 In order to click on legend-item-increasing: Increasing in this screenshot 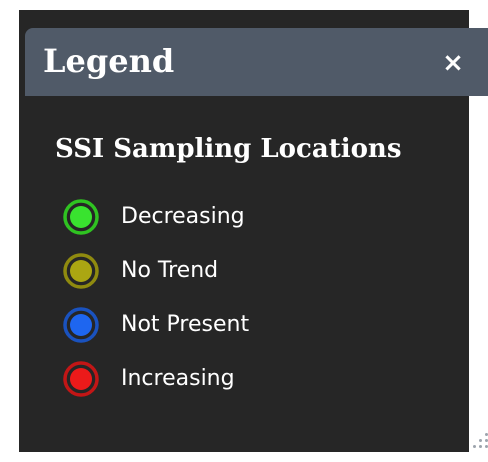, I will do `click(156, 379)`.